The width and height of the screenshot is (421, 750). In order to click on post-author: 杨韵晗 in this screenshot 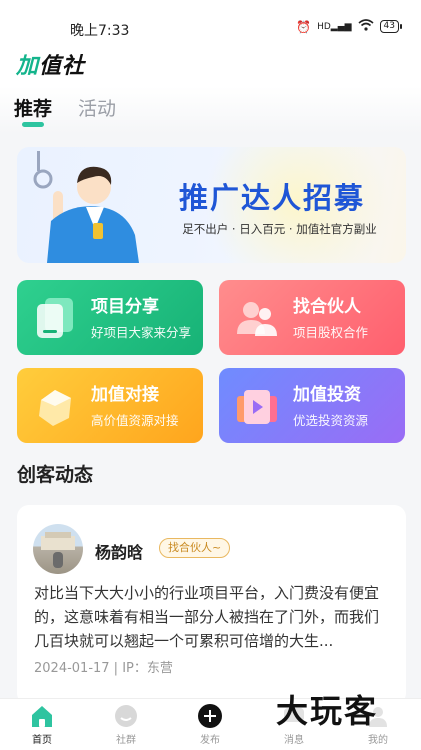, I will do `click(119, 551)`.